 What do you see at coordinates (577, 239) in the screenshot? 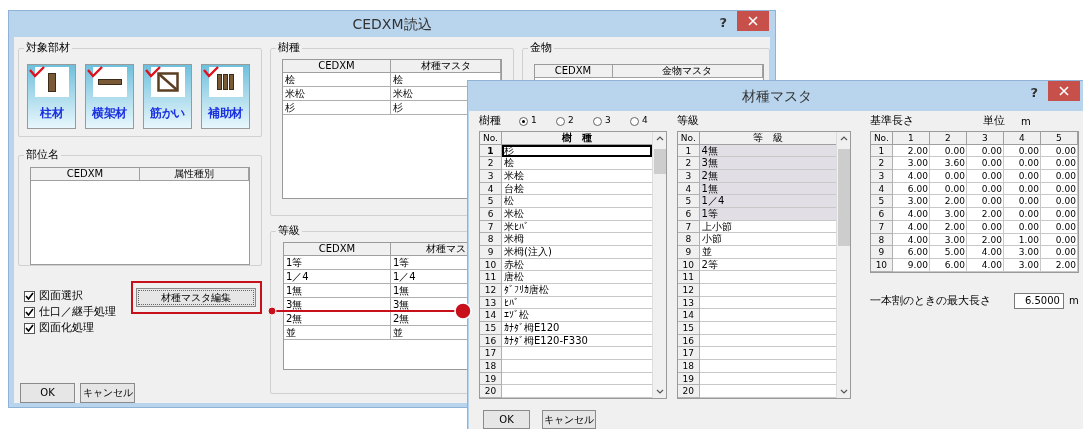
I see `table-cell: 米栂` at bounding box center [577, 239].